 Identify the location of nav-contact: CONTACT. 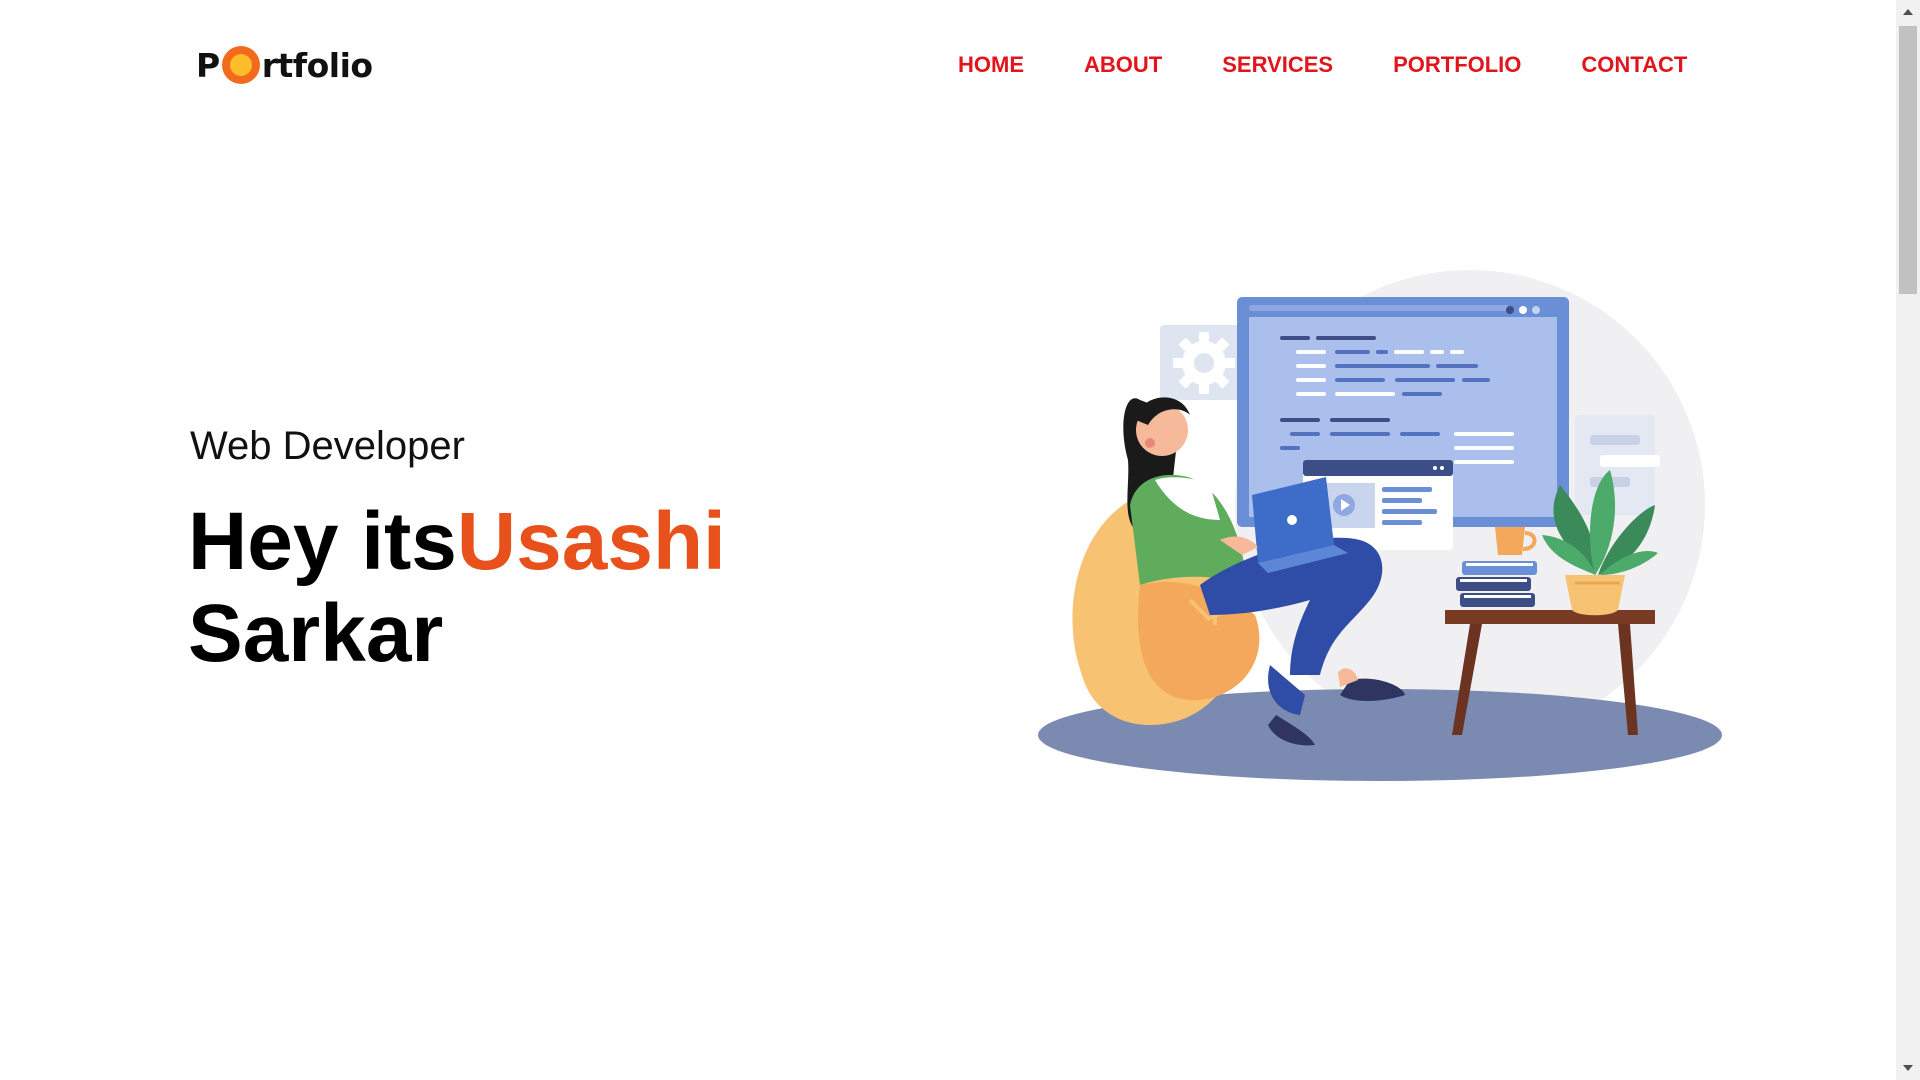
(1634, 65).